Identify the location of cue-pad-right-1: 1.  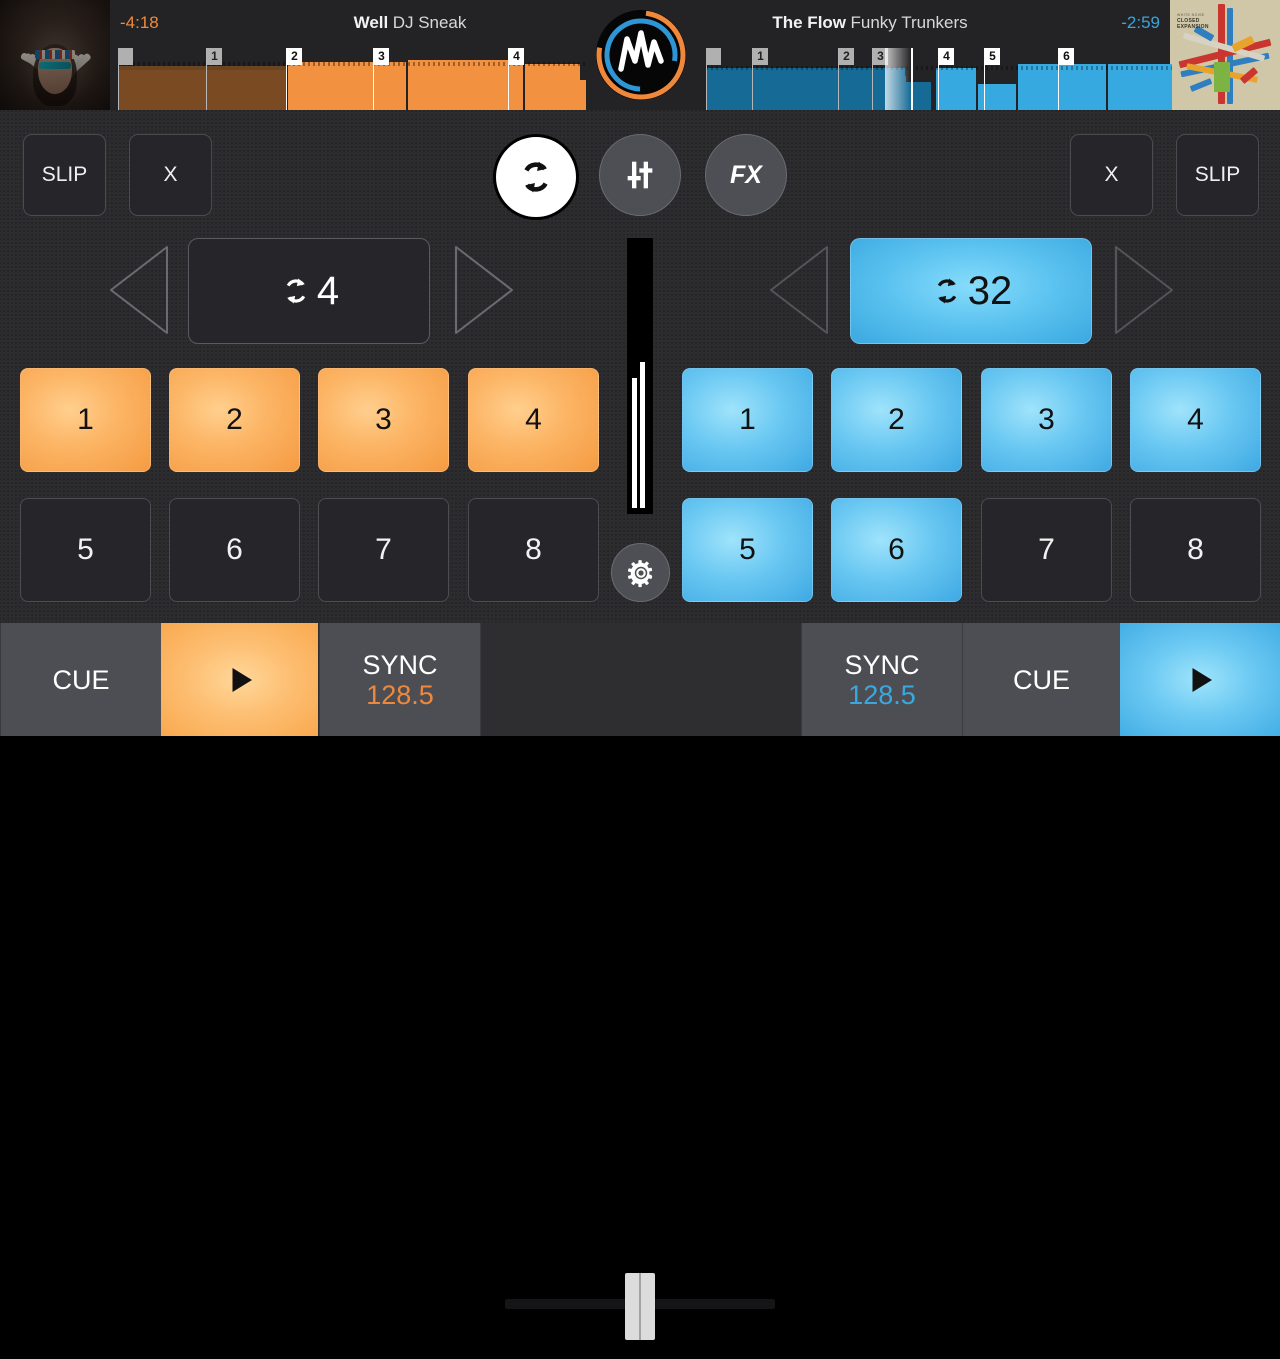
(747, 420).